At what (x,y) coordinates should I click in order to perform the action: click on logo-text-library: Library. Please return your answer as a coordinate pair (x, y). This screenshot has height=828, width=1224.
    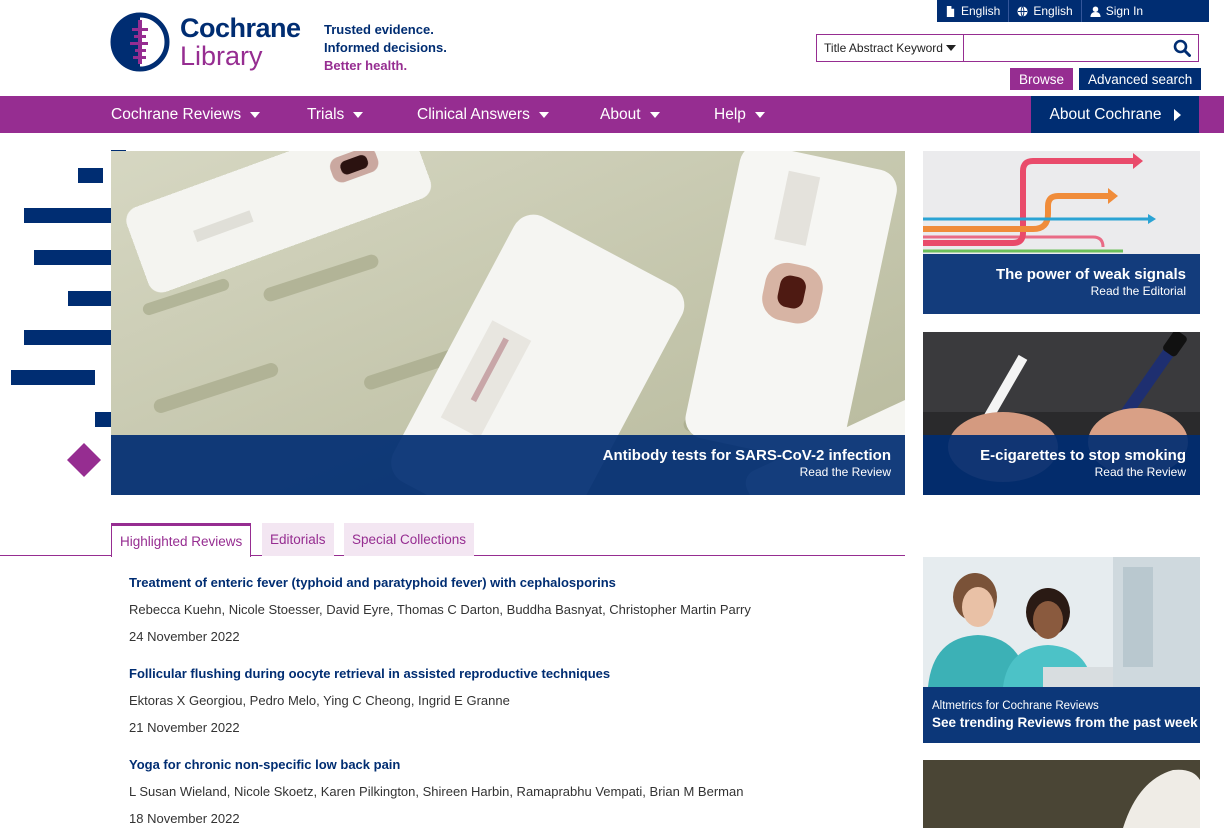
    Looking at the image, I should click on (221, 55).